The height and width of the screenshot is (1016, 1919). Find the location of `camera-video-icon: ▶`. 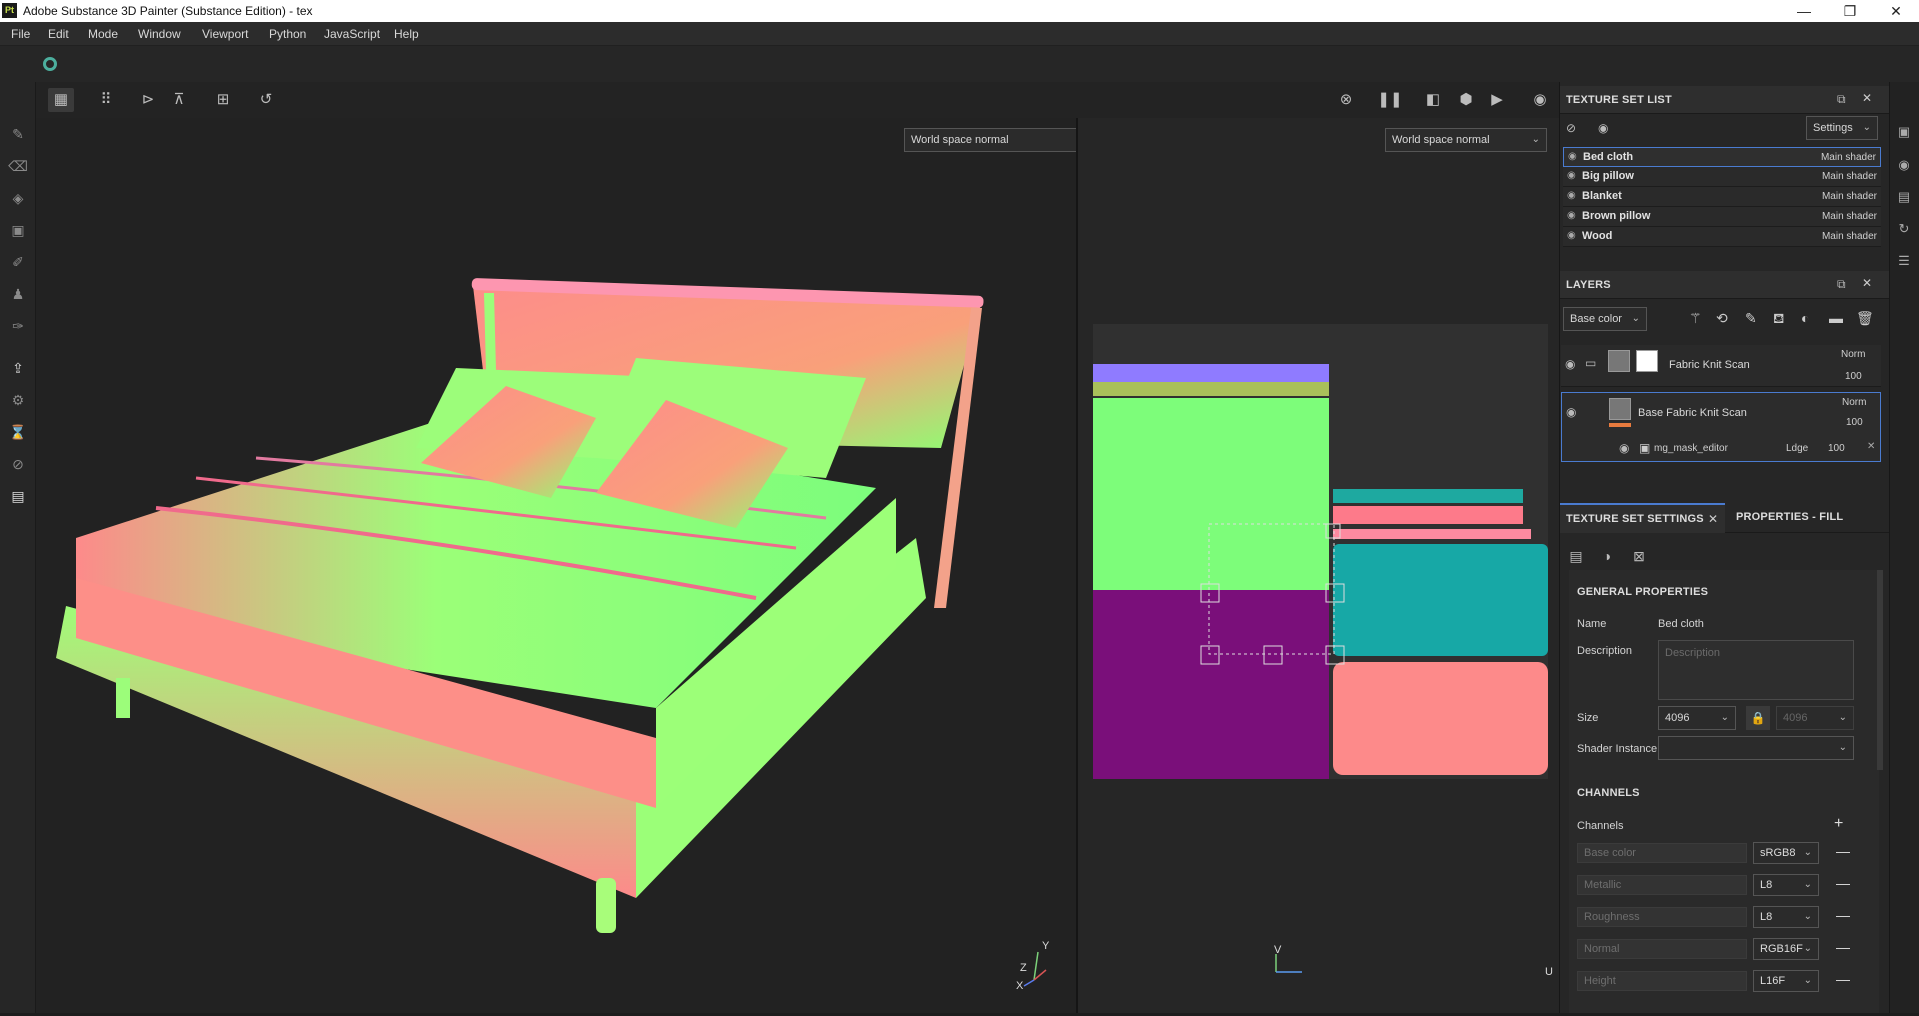

camera-video-icon: ▶ is located at coordinates (1497, 100).